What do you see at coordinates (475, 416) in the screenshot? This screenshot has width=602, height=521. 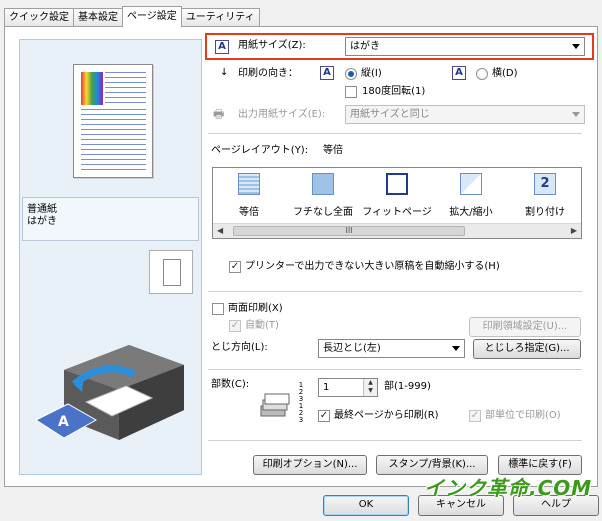 I see `collate-checkbox: ✓` at bounding box center [475, 416].